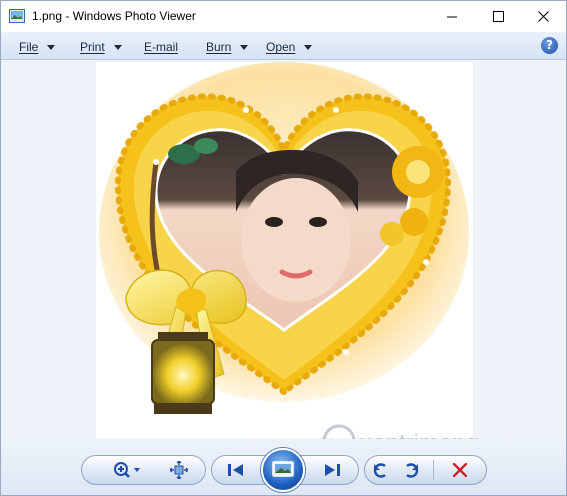 This screenshot has height=496, width=567. I want to click on photo-viewer-app-icon, so click(17, 16).